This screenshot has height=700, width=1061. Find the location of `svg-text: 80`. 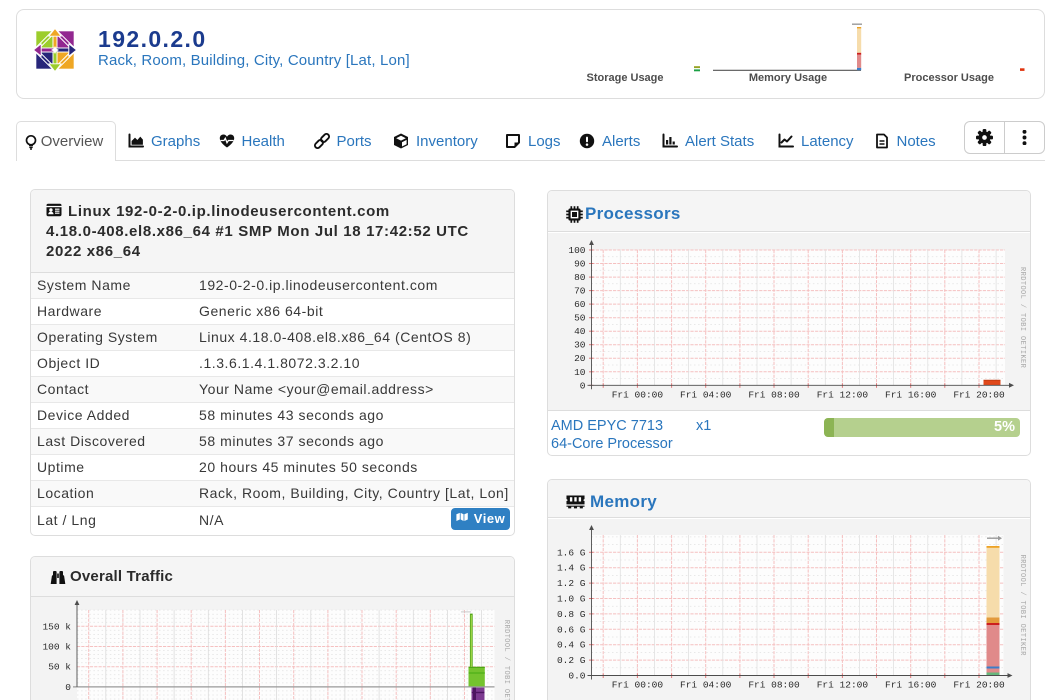

svg-text: 80 is located at coordinates (580, 277).